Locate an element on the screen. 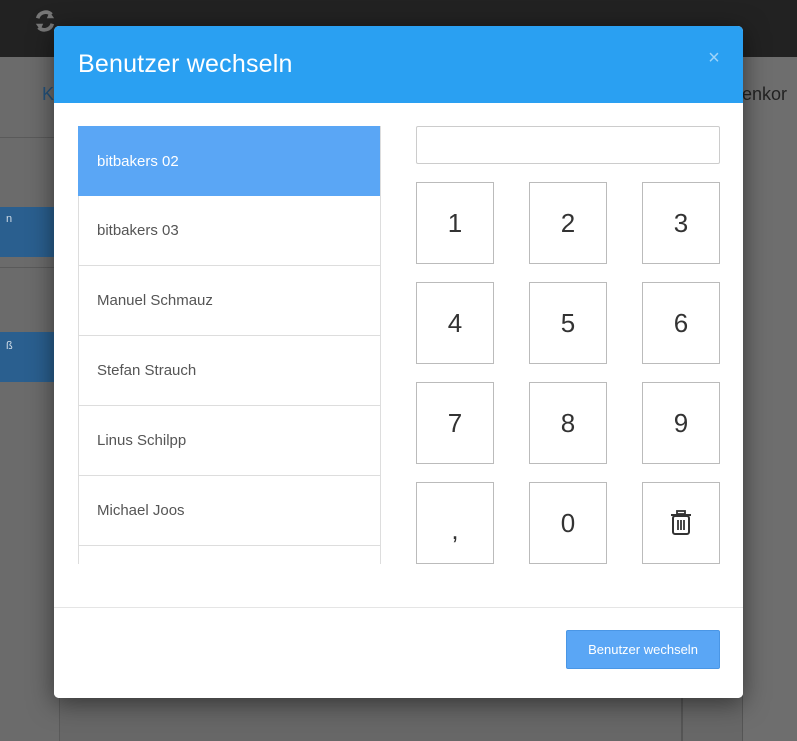 Image resolution: width=797 pixels, height=741 pixels. user-list-item-stefan-strauch: Stefan Strauch is located at coordinates (229, 371).